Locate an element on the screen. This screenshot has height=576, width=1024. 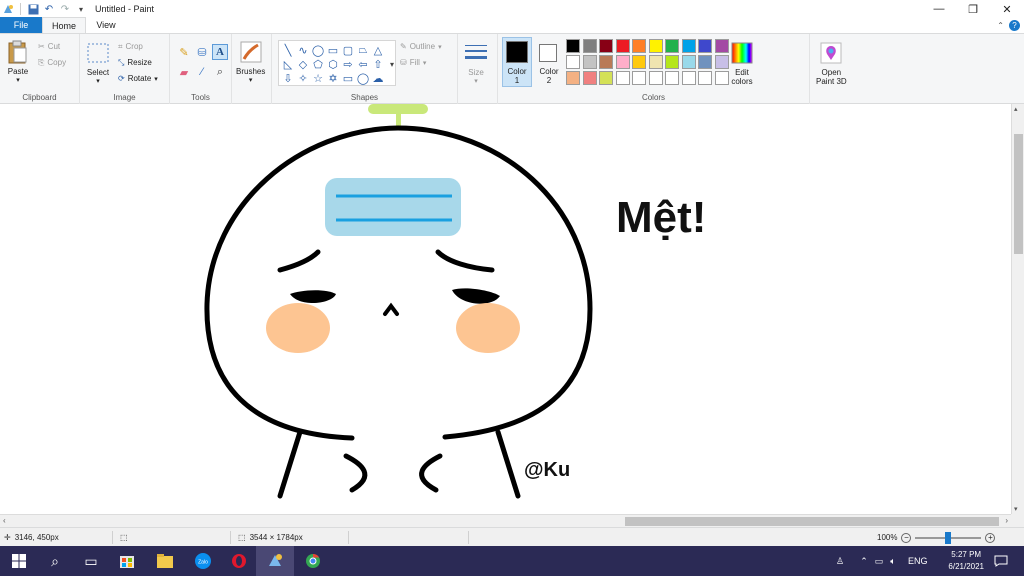
task-view-icon: ▭ is located at coordinates (91, 561).